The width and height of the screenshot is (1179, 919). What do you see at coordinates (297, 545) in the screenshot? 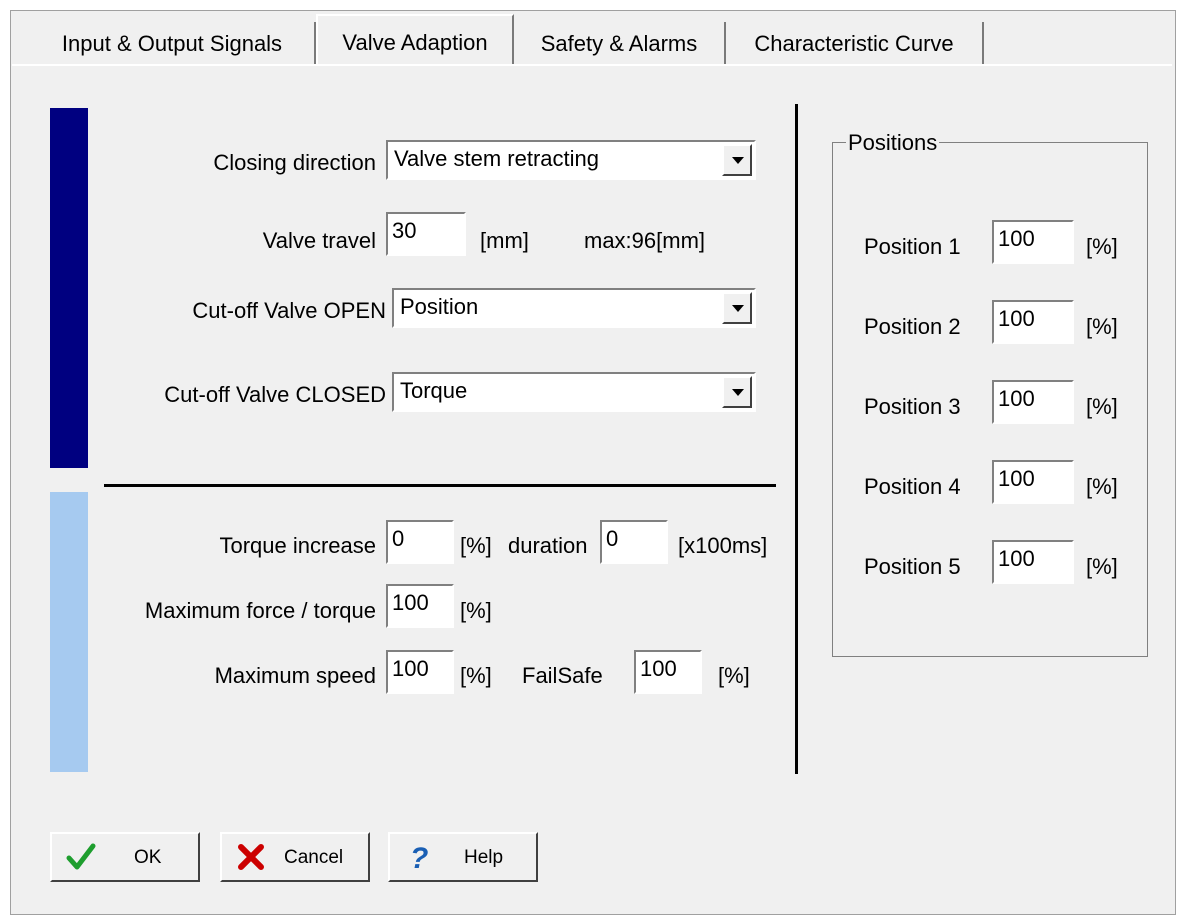
I see `torque-increase-label: Torque increase` at bounding box center [297, 545].